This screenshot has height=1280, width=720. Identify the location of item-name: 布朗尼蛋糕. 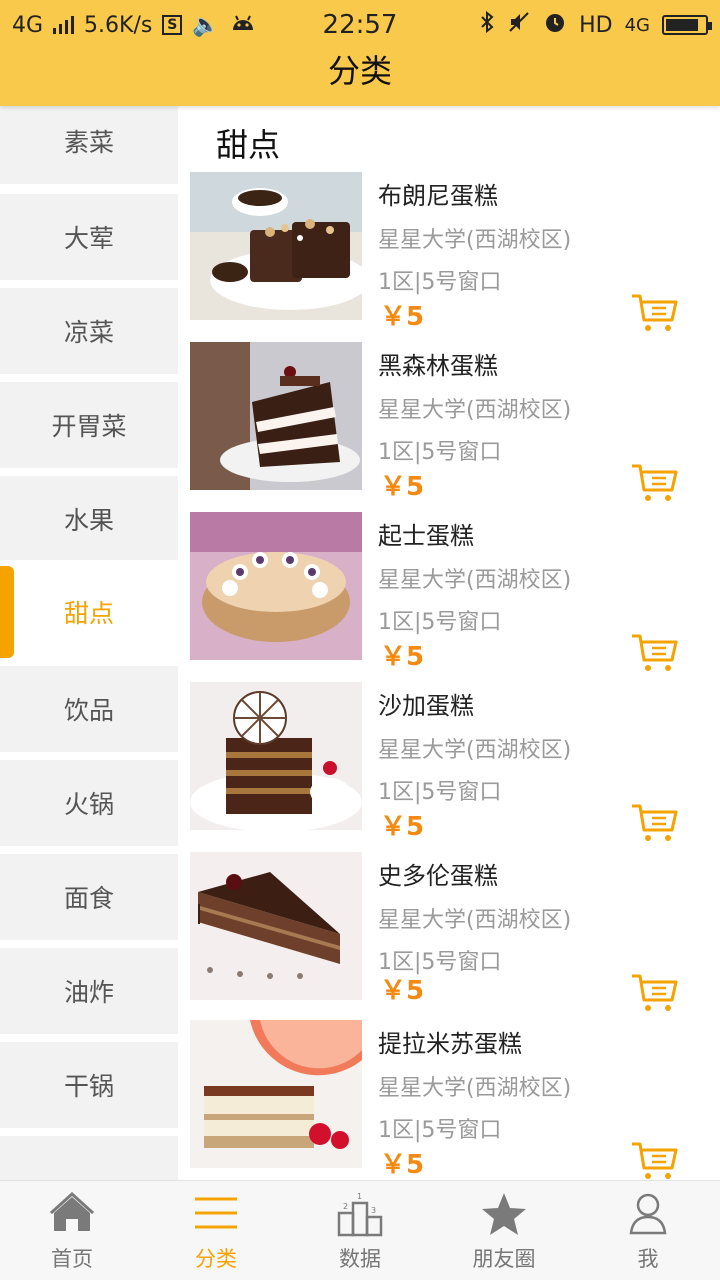
(438, 196).